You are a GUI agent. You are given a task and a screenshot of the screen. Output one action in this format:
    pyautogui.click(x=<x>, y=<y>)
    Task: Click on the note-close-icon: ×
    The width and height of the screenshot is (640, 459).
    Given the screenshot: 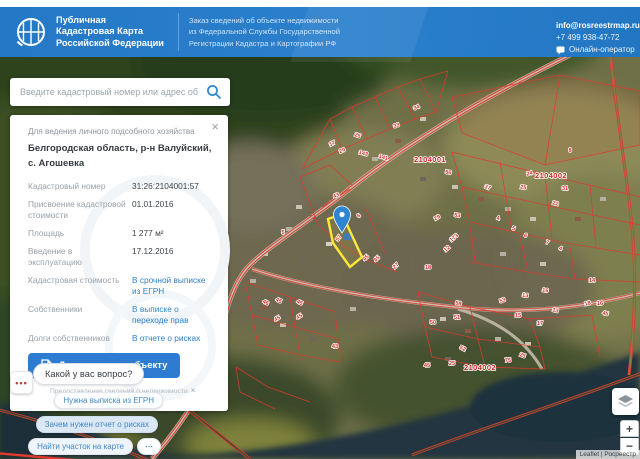 What is the action you would take?
    pyautogui.click(x=193, y=391)
    